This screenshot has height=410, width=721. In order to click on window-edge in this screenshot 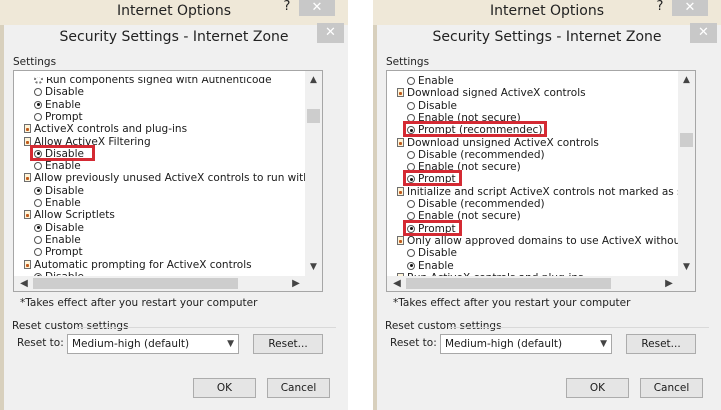, I will do `click(375, 217)`.